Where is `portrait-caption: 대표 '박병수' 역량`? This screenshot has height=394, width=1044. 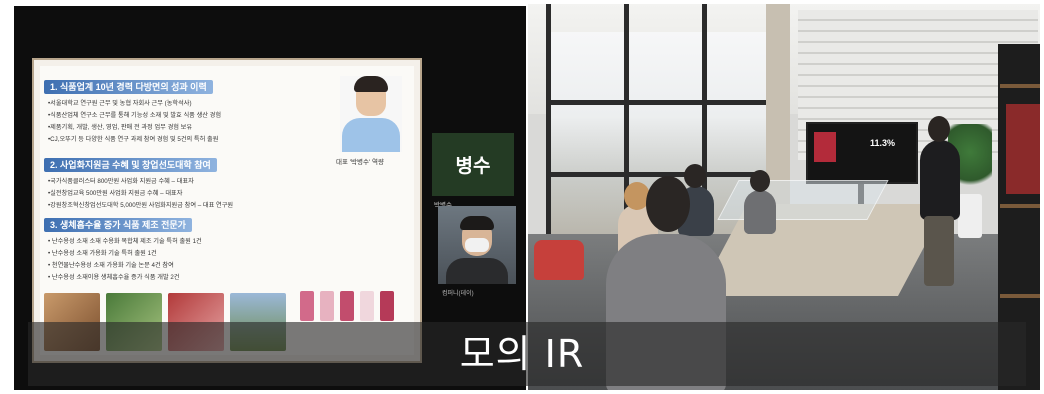
portrait-caption: 대표 '박병수' 역량 is located at coordinates (360, 162).